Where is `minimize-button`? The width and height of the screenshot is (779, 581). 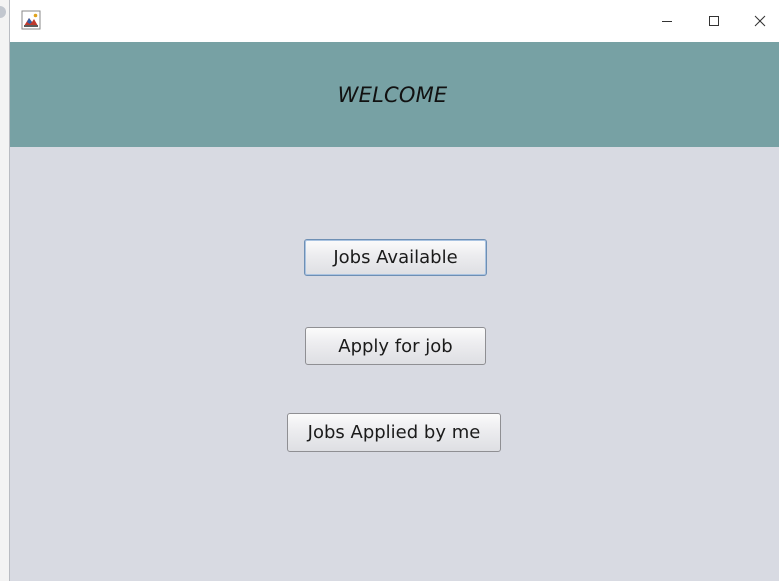
minimize-button is located at coordinates (667, 21).